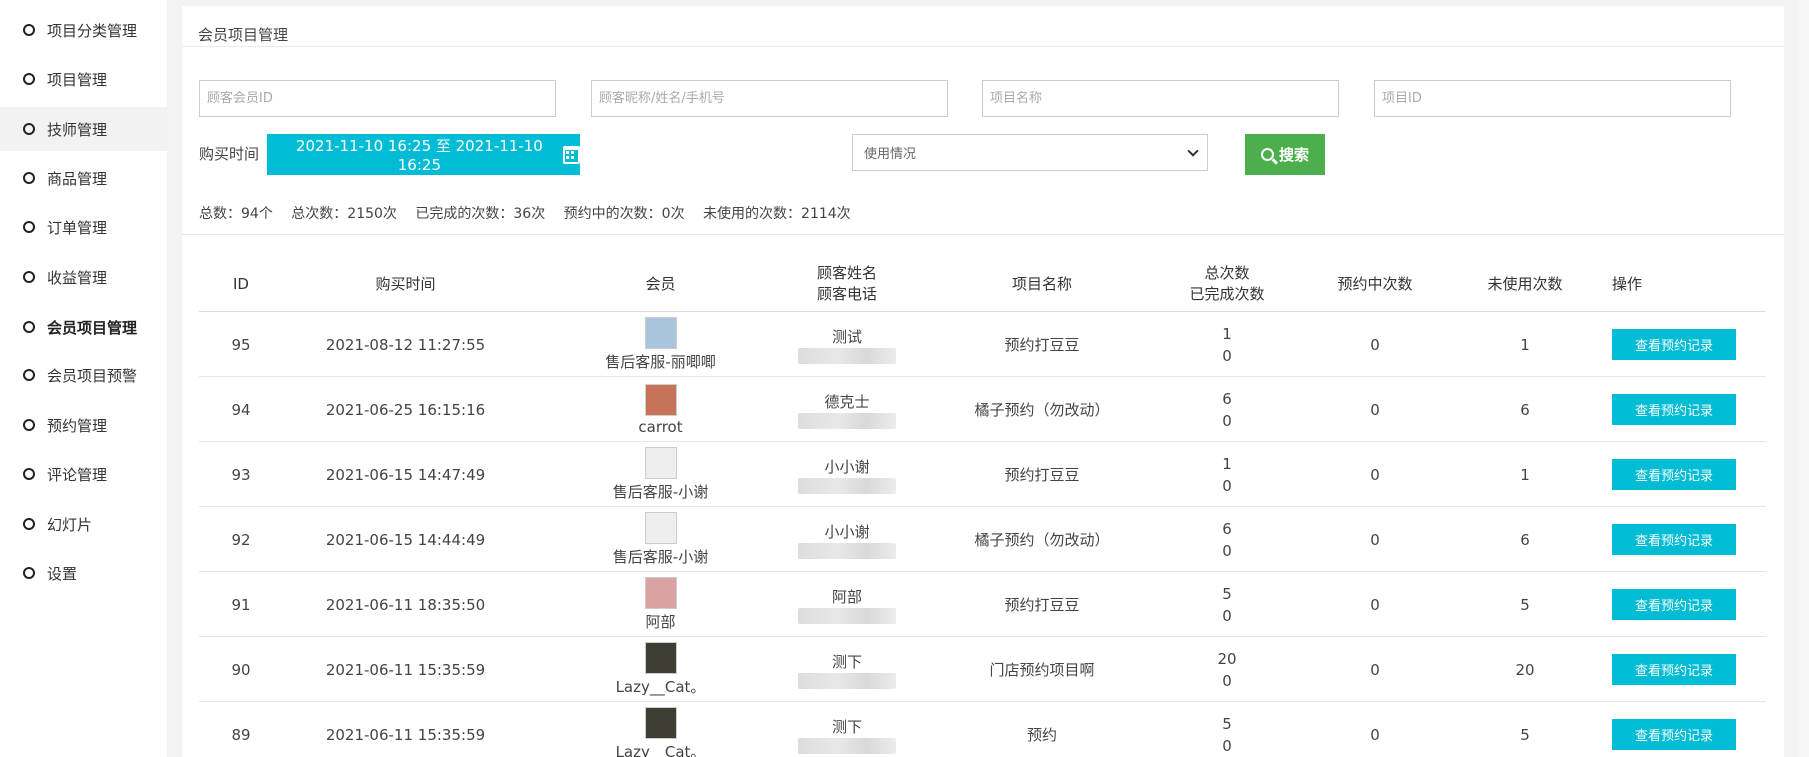 The image size is (1809, 757). I want to click on cell-buy-time: 2021-06-11 15:35:59, so click(405, 669).